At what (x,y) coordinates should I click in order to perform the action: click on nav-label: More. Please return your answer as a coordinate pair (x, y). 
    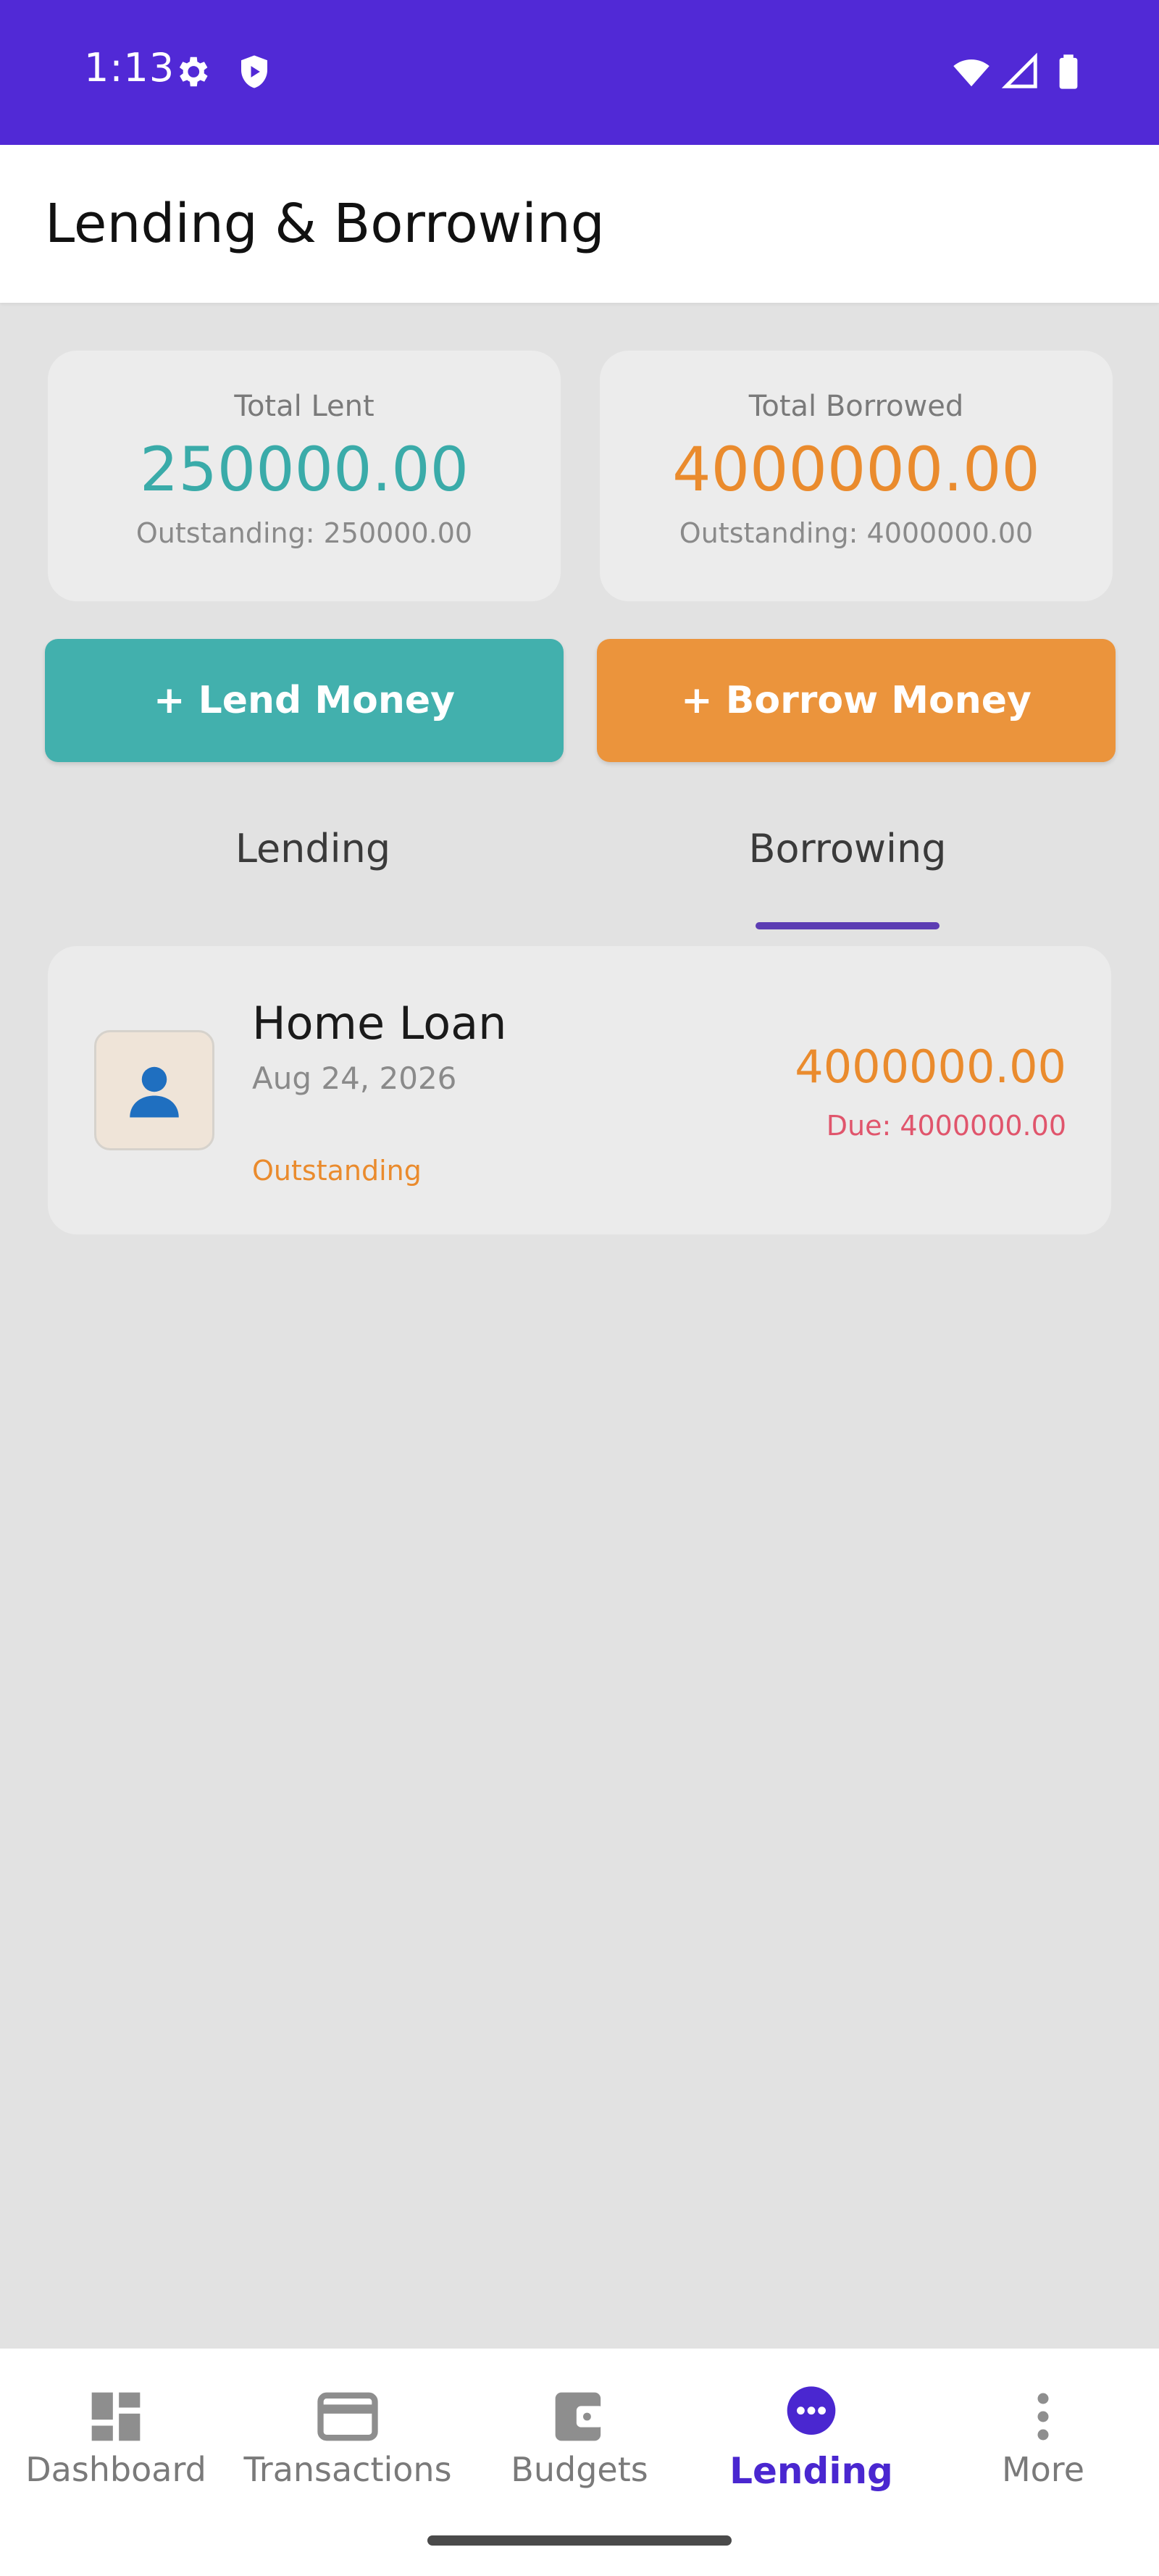
    Looking at the image, I should click on (1043, 2469).